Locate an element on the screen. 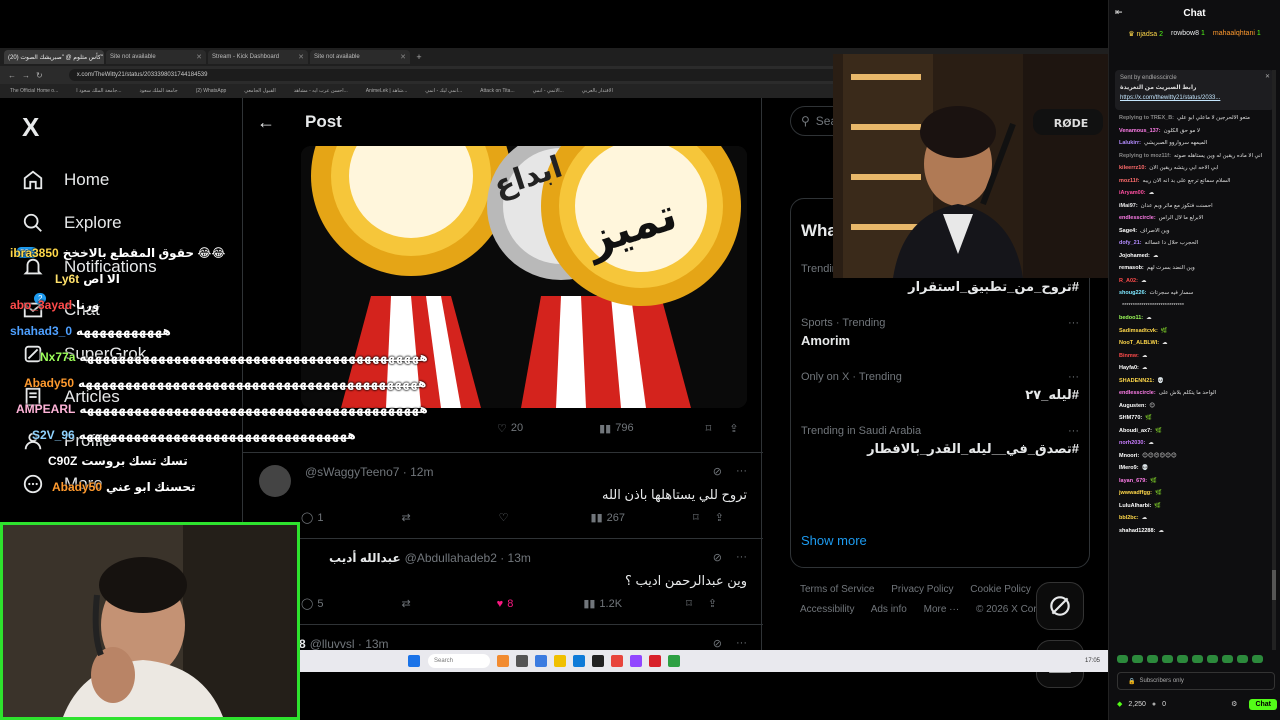 Image resolution: width=1280 pixels, height=720 pixels. chat-message: Augusten: 😊 is located at coordinates (1197, 406).